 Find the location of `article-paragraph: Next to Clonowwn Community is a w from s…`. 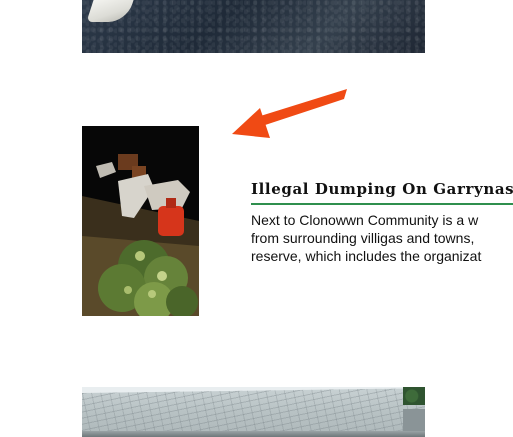

article-paragraph: Next to Clonowwn Community is a w from s… is located at coordinates (382, 238).